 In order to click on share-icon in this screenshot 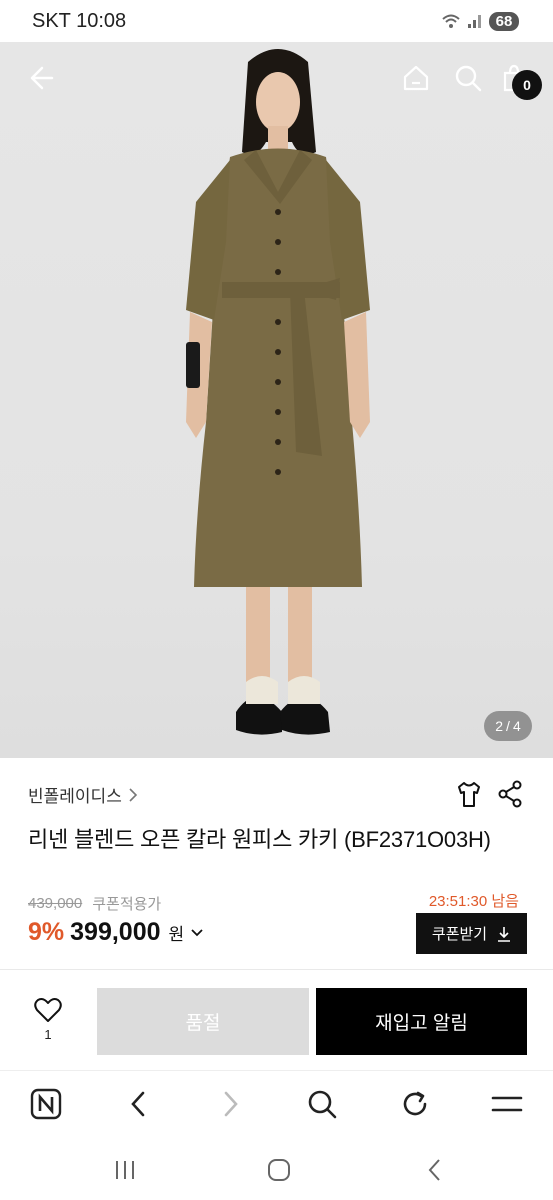, I will do `click(510, 794)`.